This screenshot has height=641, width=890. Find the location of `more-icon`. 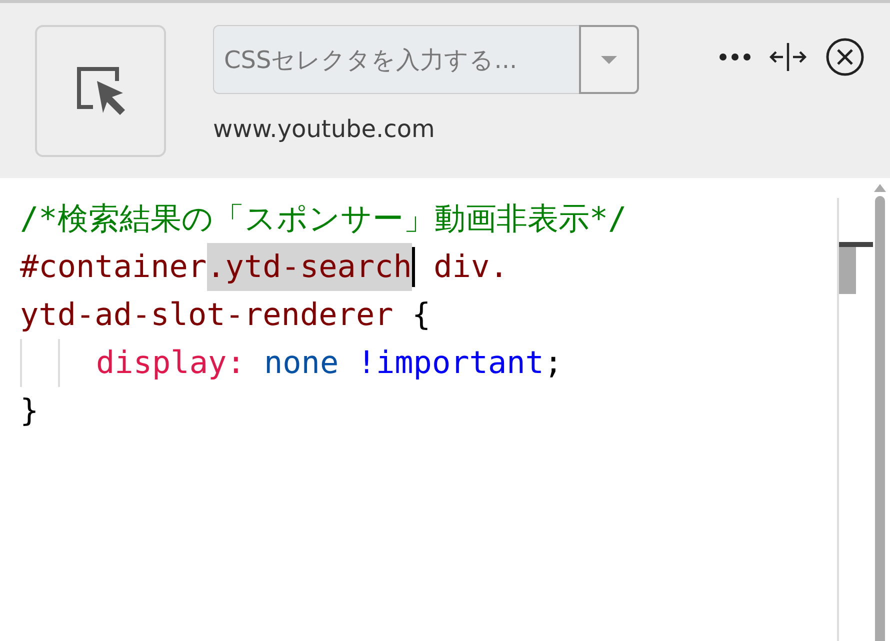

more-icon is located at coordinates (735, 57).